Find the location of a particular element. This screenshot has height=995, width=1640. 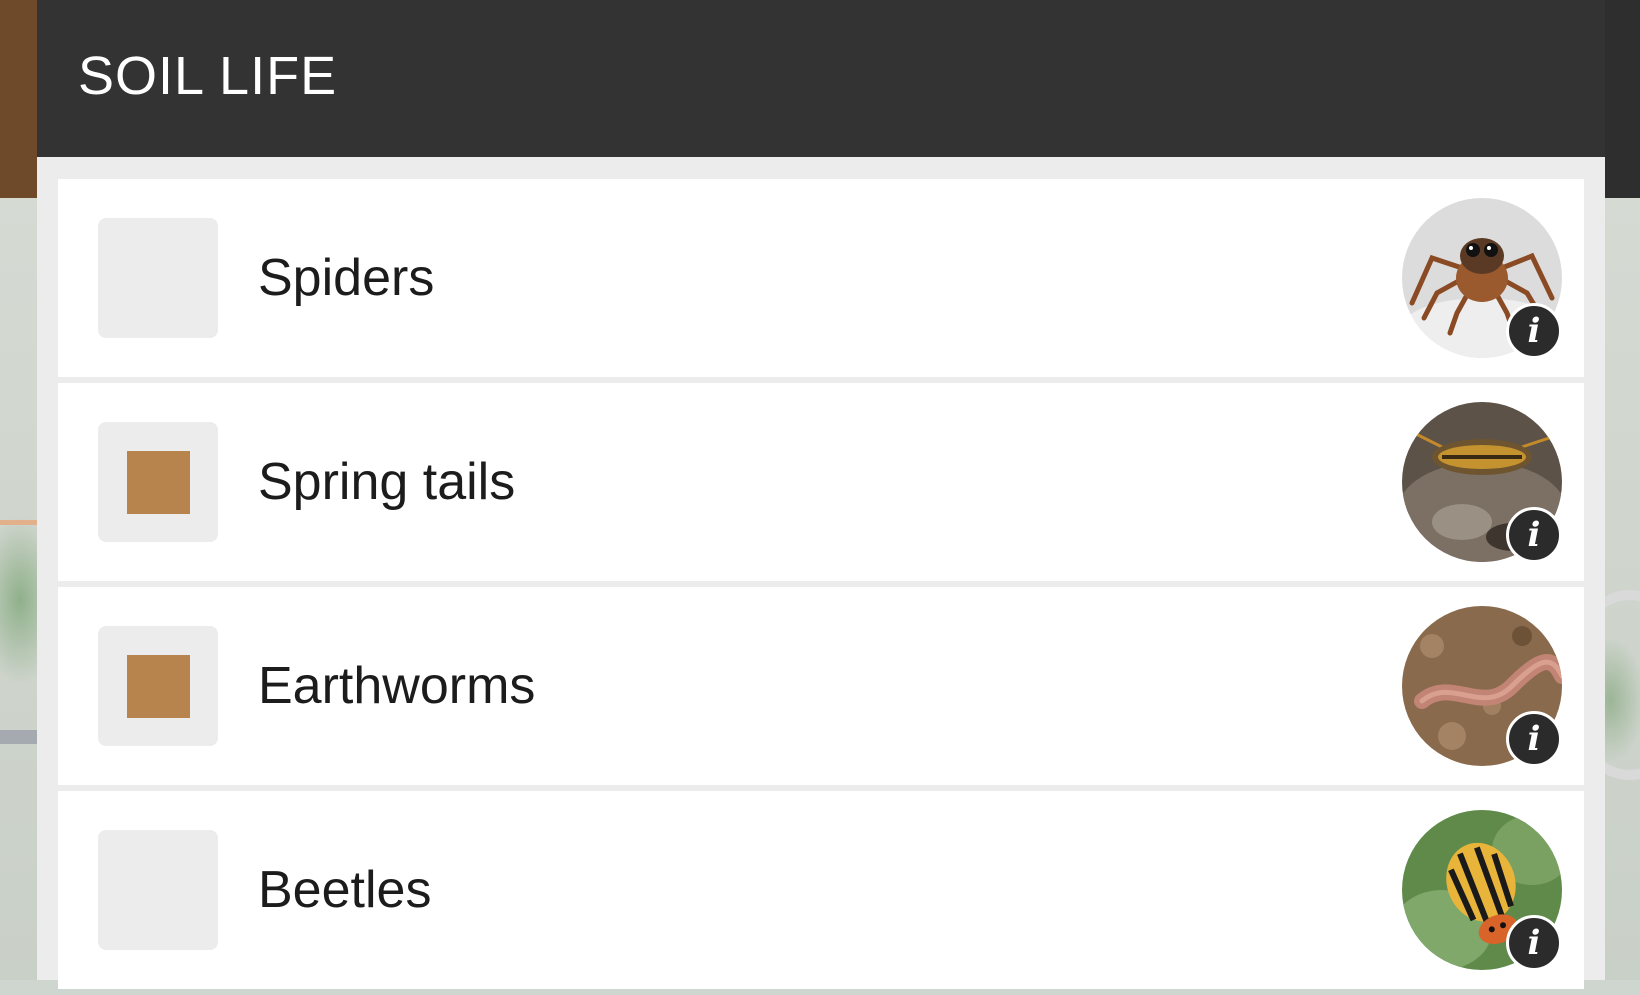

checkbox-earthworms is located at coordinates (158, 686).